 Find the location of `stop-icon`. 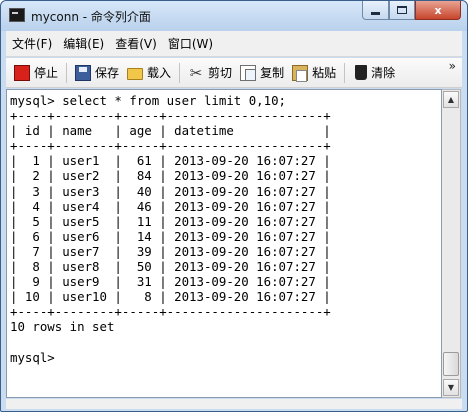

stop-icon is located at coordinates (22, 72).